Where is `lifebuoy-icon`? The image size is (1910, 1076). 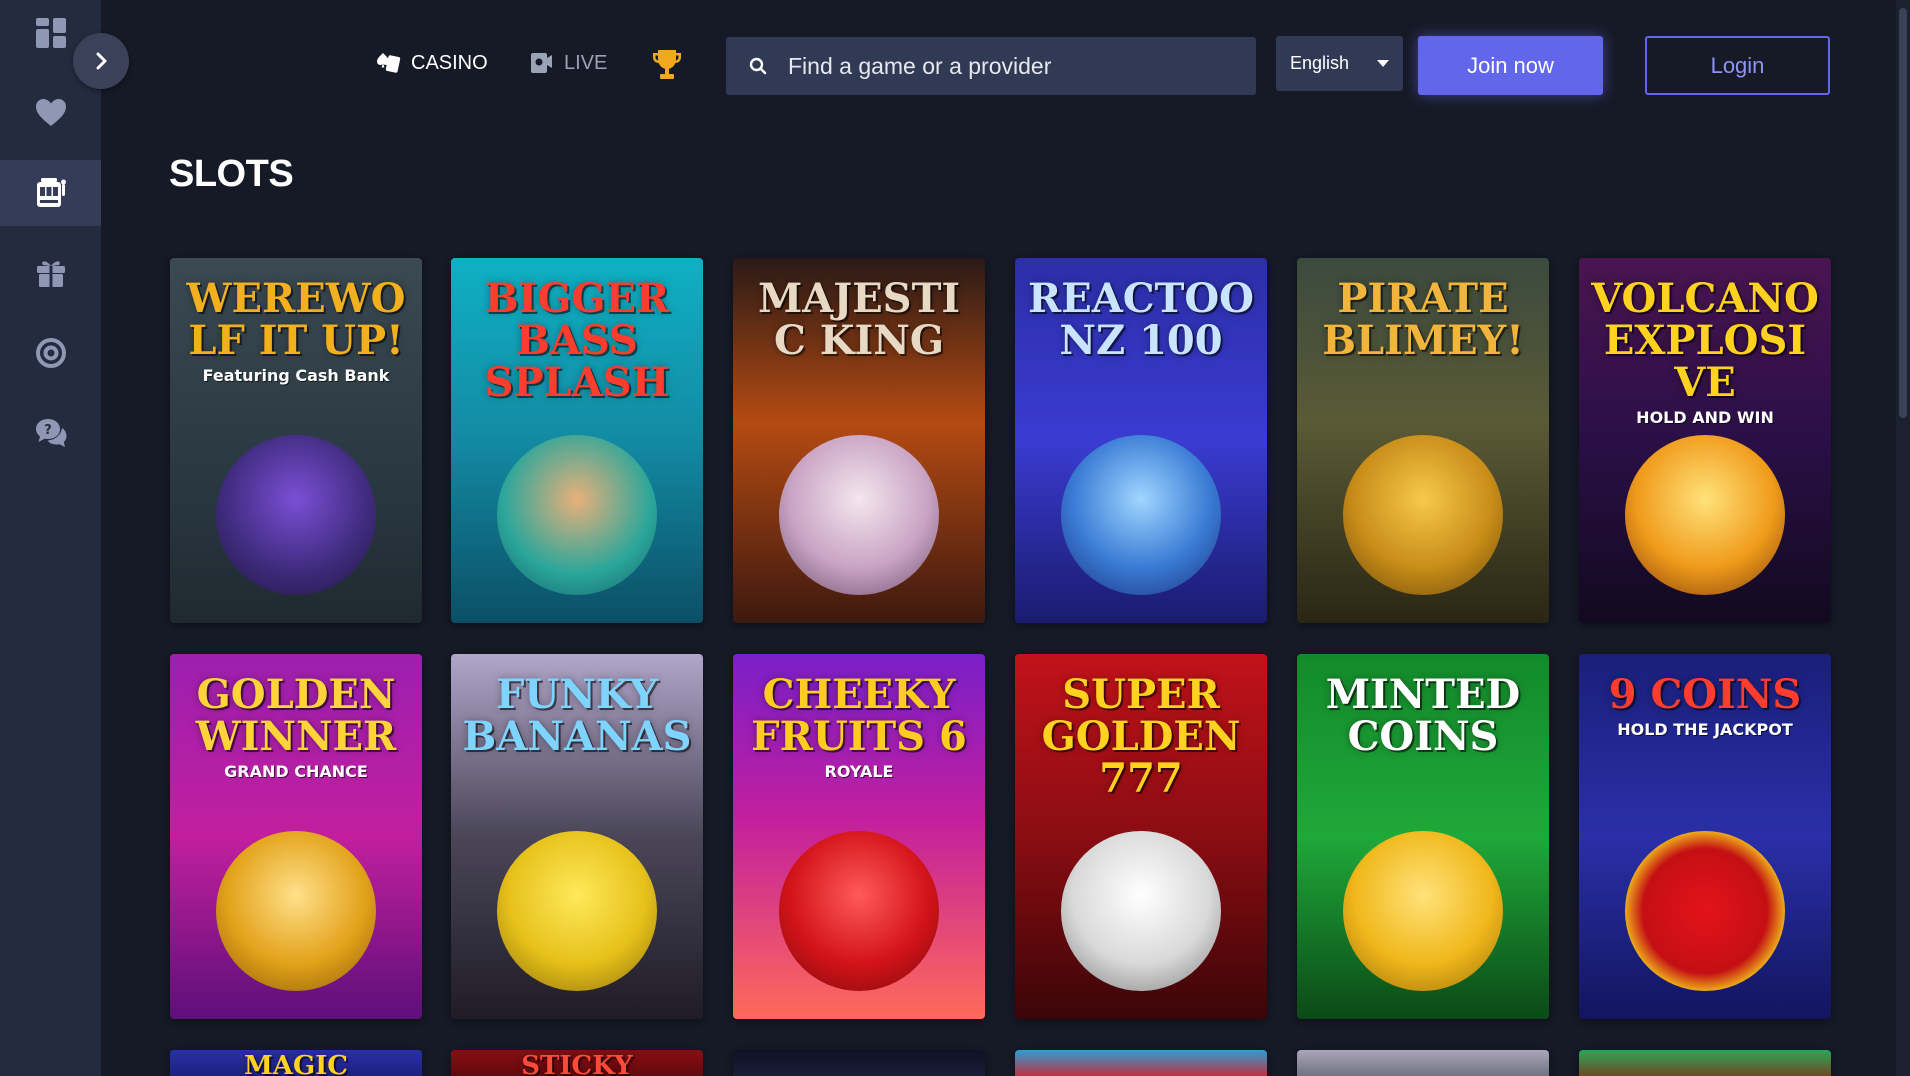
lifebuoy-icon is located at coordinates (50, 353).